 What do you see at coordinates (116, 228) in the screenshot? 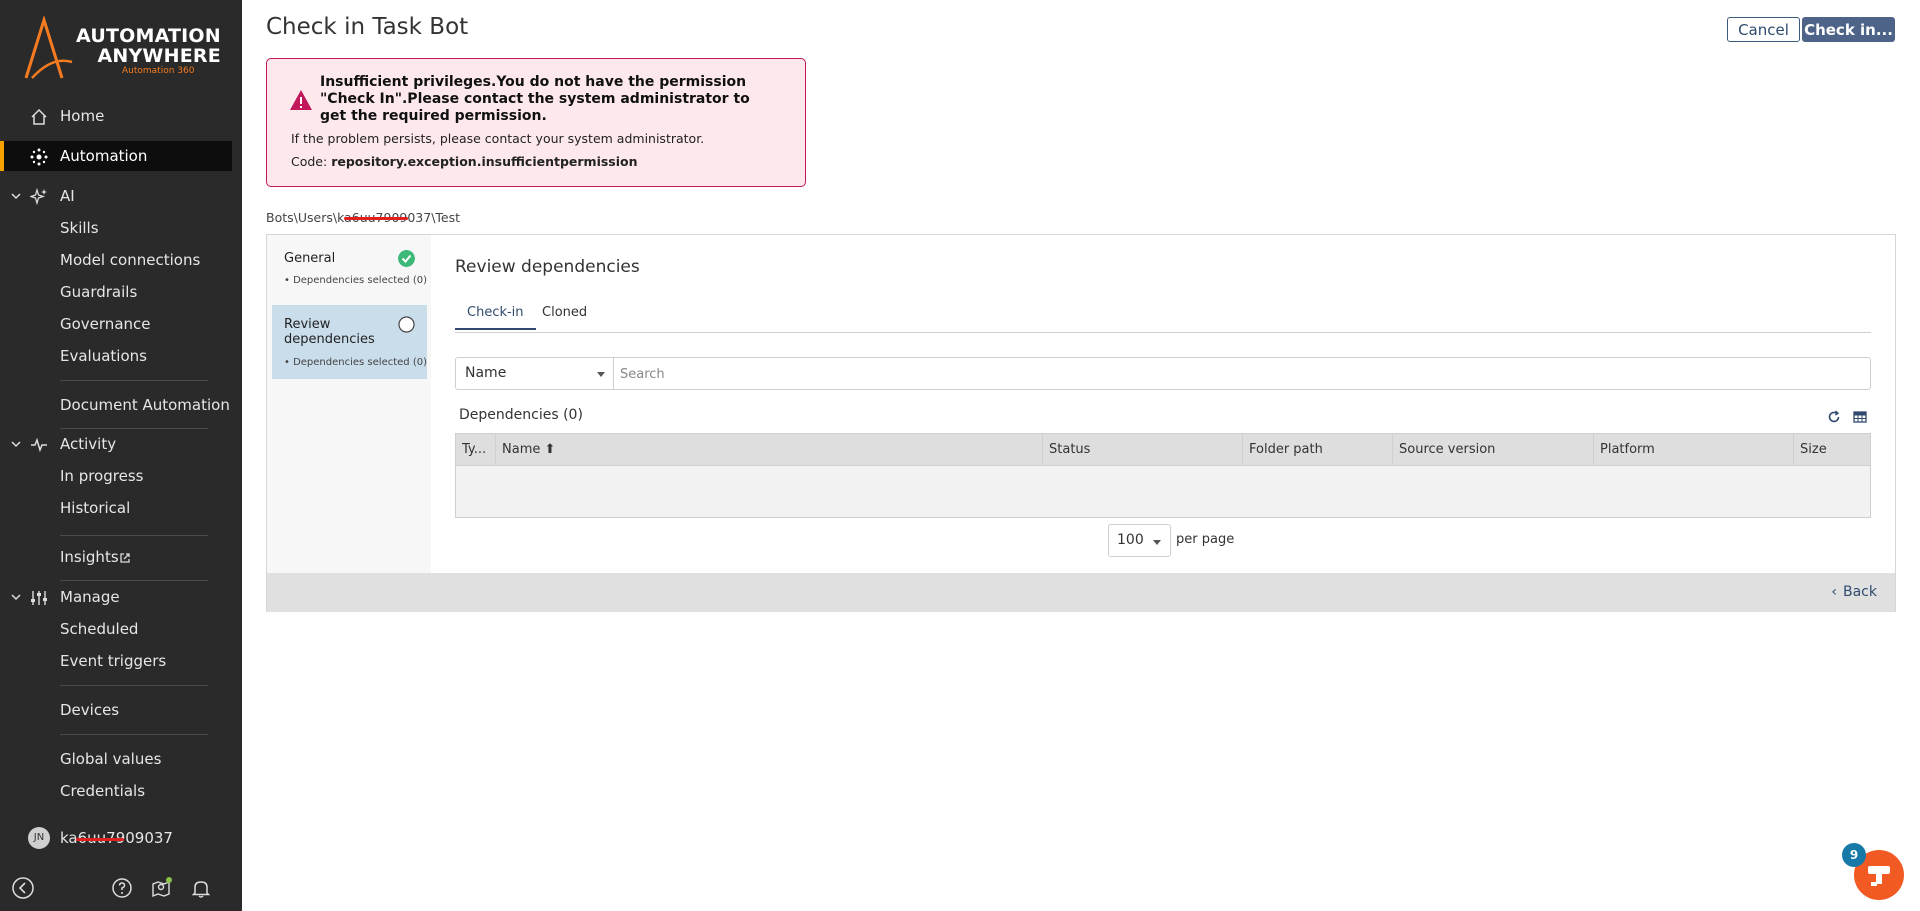
I see `sidebar-item-skills: Skills` at bounding box center [116, 228].